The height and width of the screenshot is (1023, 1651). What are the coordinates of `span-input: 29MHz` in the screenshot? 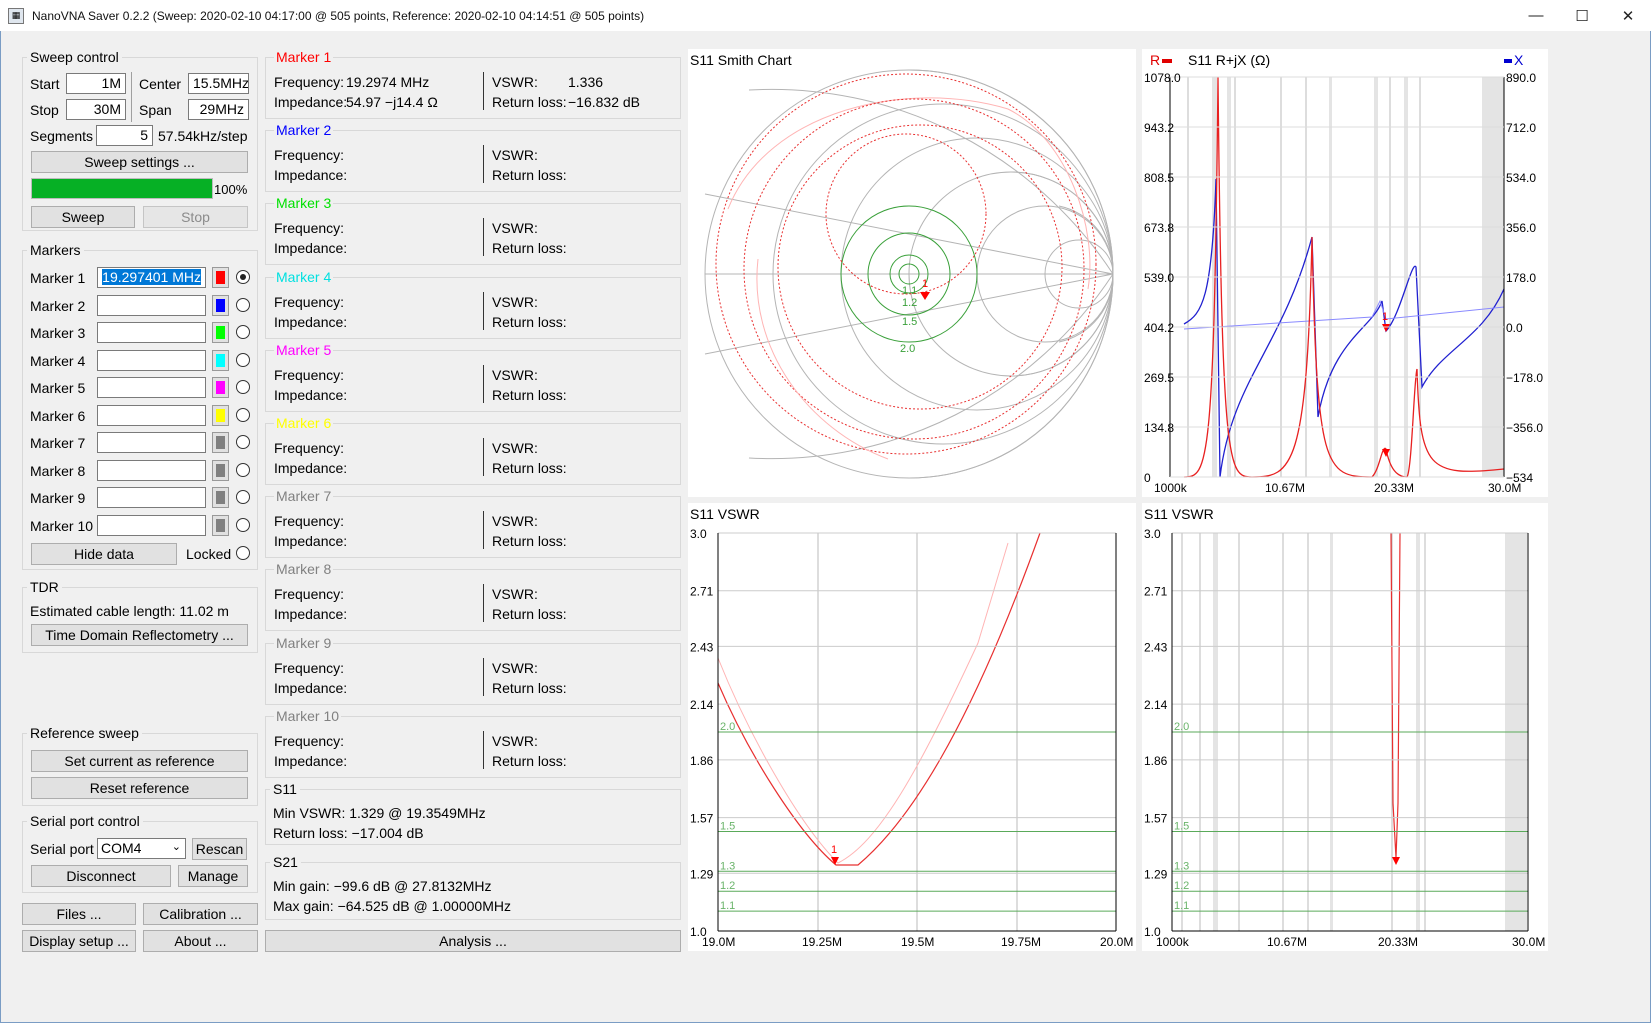 It's located at (218, 109).